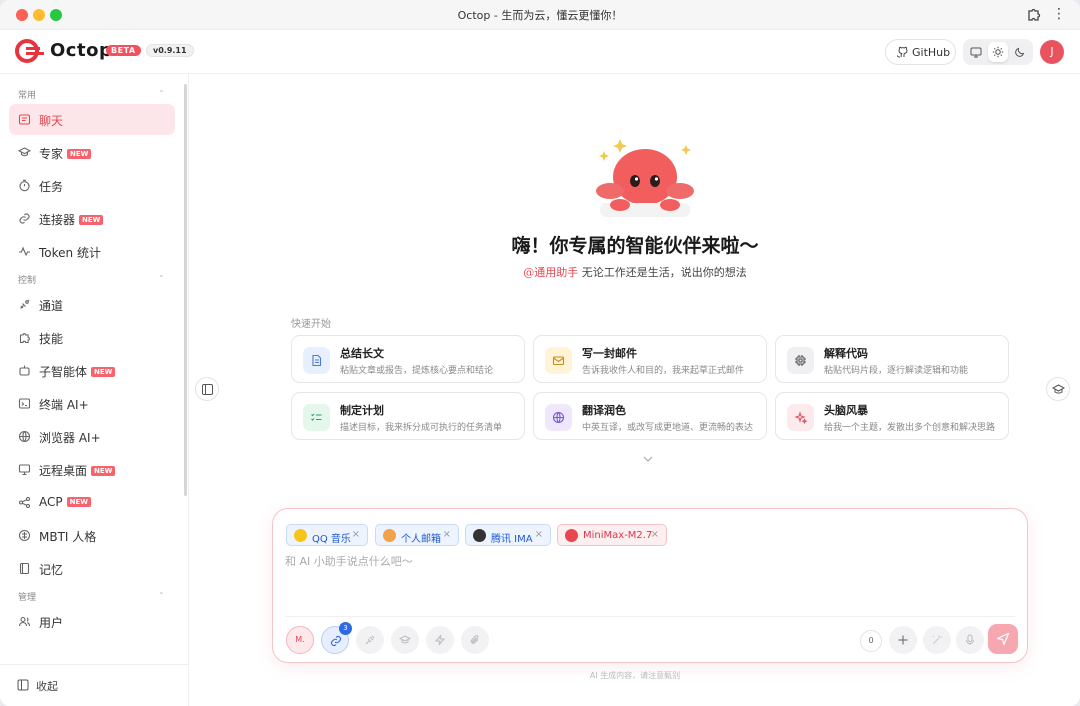 The height and width of the screenshot is (706, 1080). Describe the element at coordinates (1003, 639) in the screenshot. I see `send-button` at that location.